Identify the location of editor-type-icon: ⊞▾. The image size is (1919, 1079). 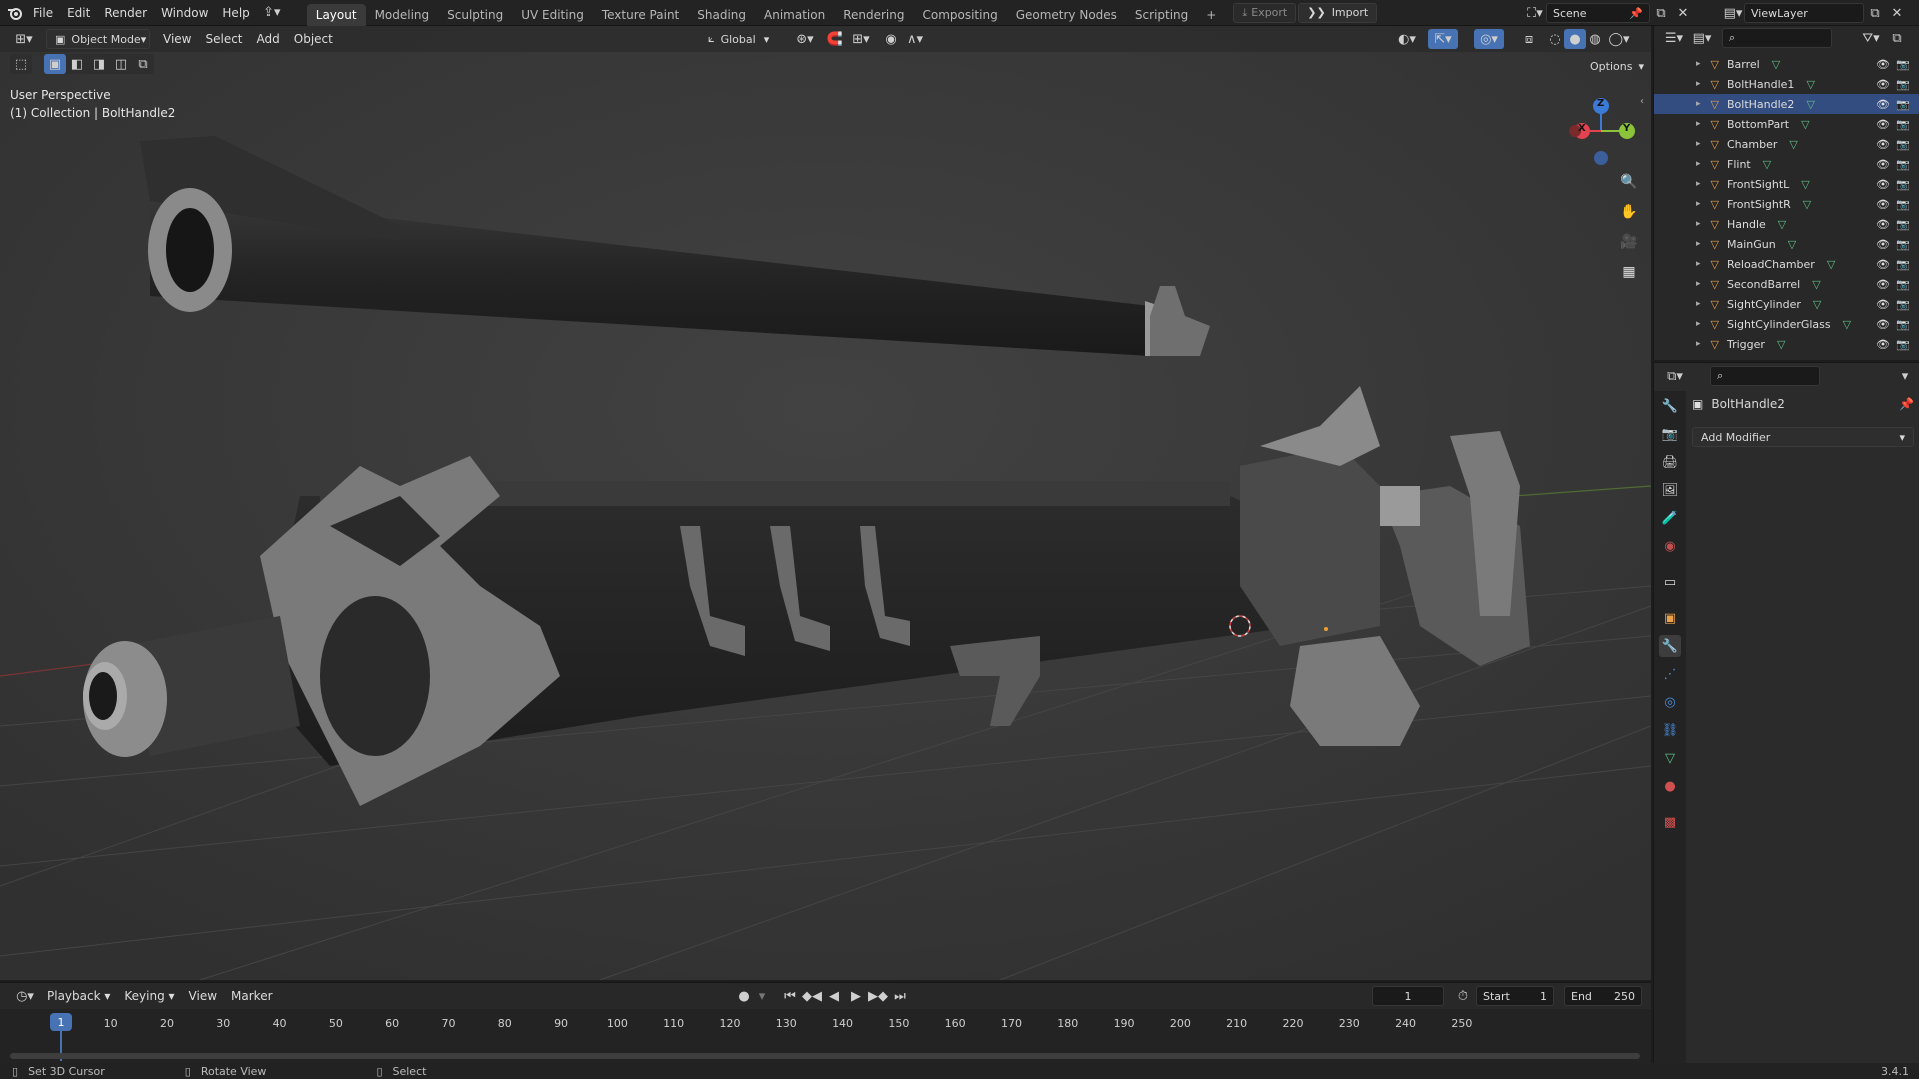
(24, 39).